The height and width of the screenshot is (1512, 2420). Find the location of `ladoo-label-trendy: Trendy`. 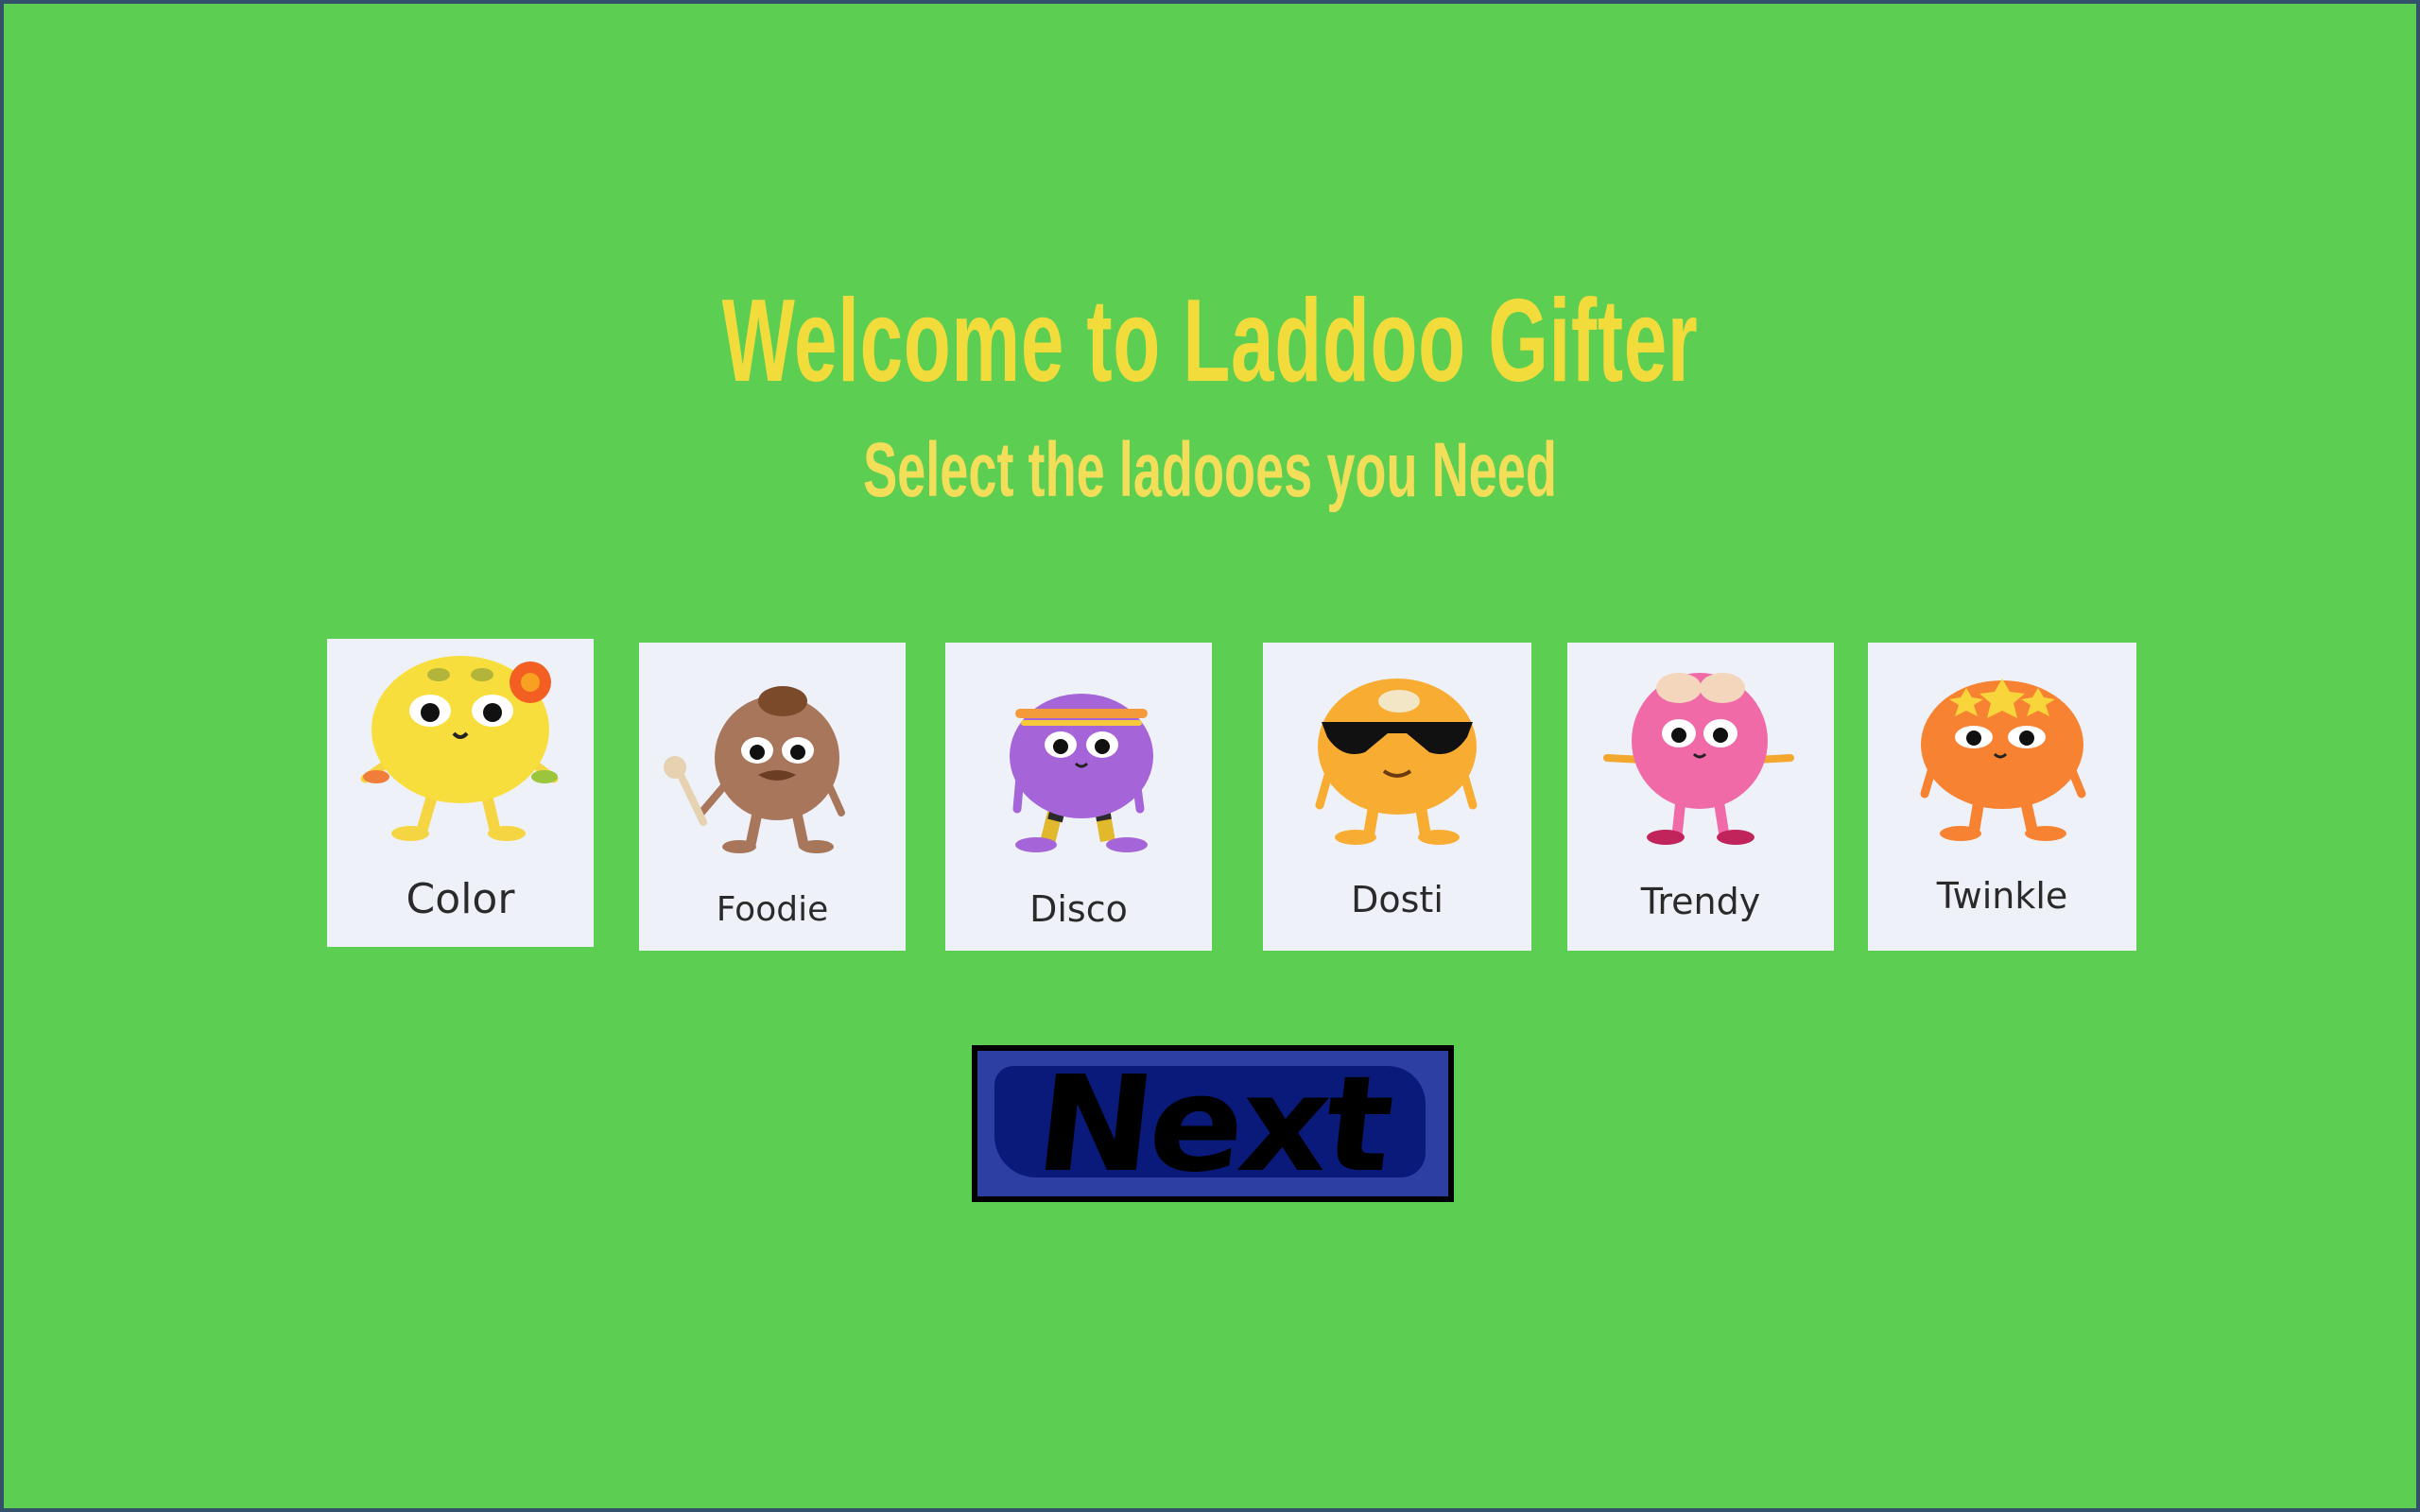

ladoo-label-trendy: Trendy is located at coordinates (1701, 901).